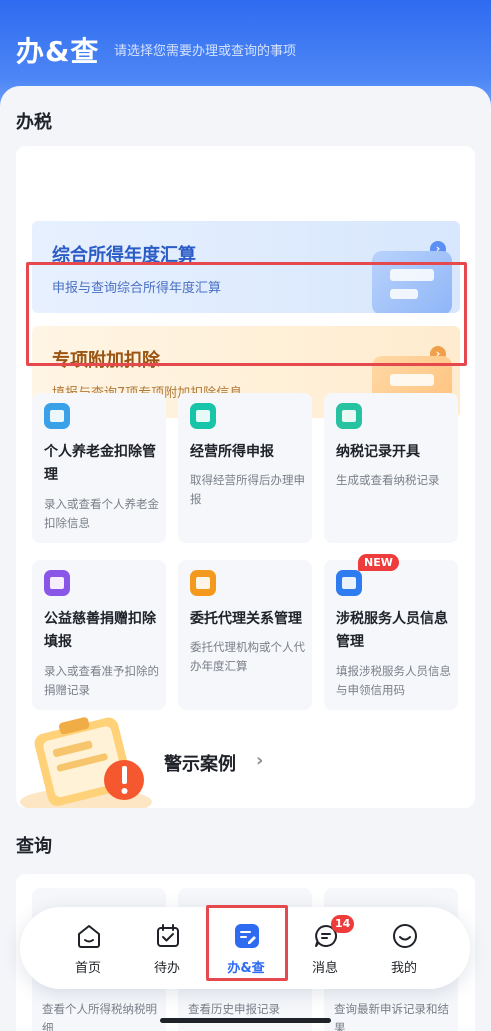 The width and height of the screenshot is (491, 1031). Describe the element at coordinates (101, 680) in the screenshot. I see `tile-desc: 录入或查看准予扣除的捐赠记录` at that location.